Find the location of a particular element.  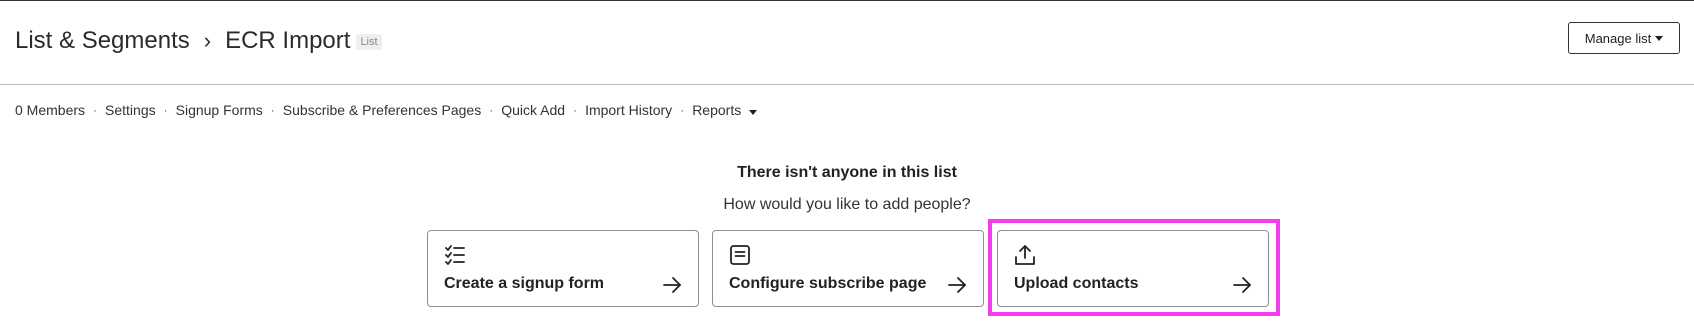

breadcrumb: List & Segments › ECR Import List is located at coordinates (198, 41).